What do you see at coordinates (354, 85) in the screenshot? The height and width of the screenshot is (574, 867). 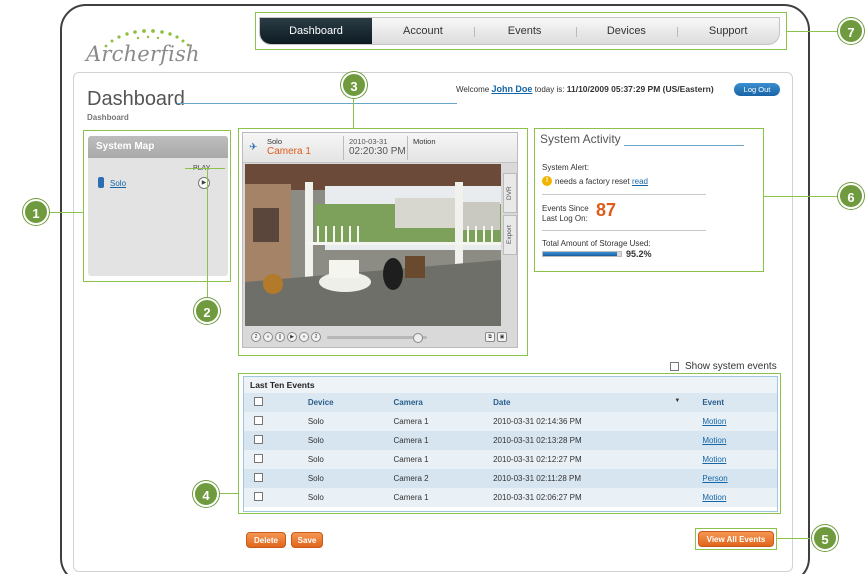 I see `callout-3-badge: 3` at bounding box center [354, 85].